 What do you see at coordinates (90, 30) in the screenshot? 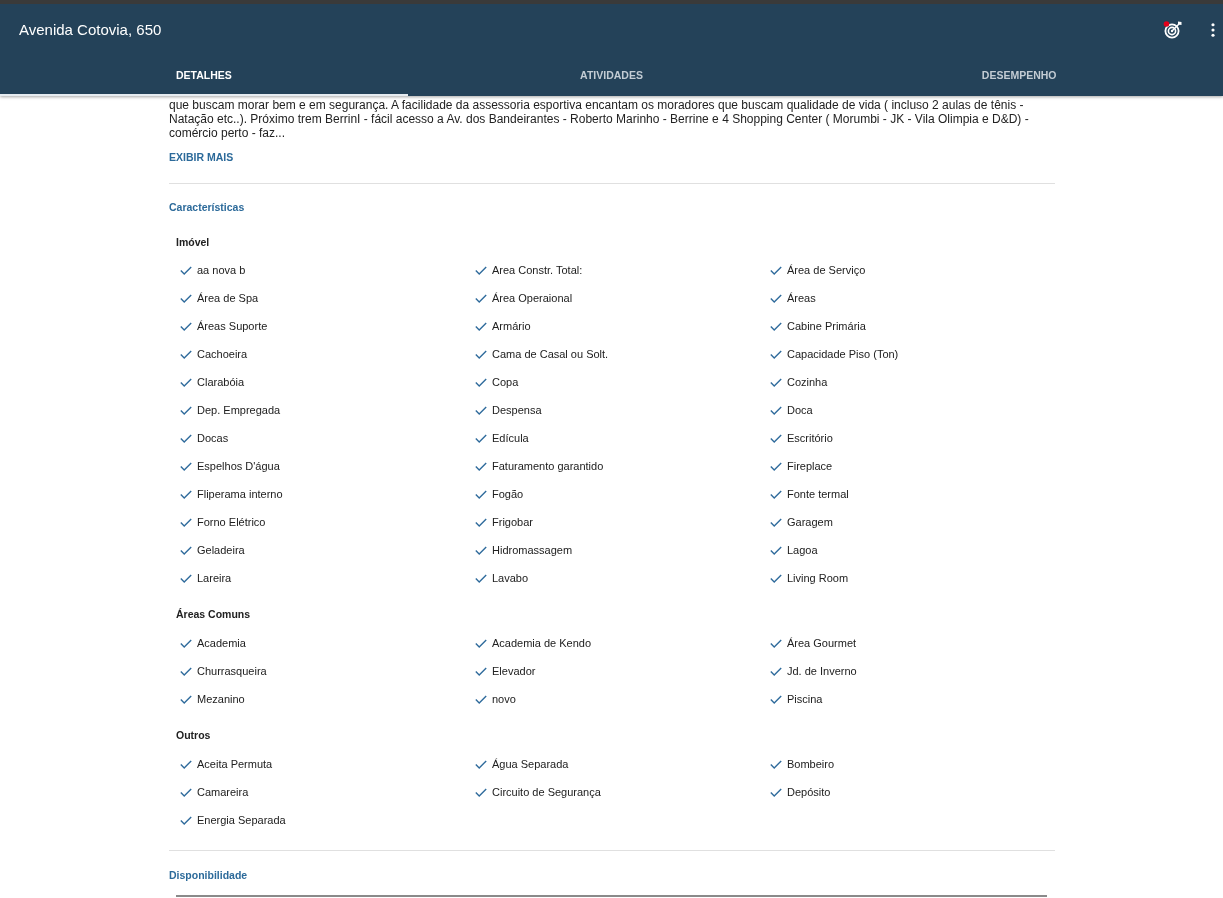
I see `page-title: Avenida Cotovia, 650` at bounding box center [90, 30].